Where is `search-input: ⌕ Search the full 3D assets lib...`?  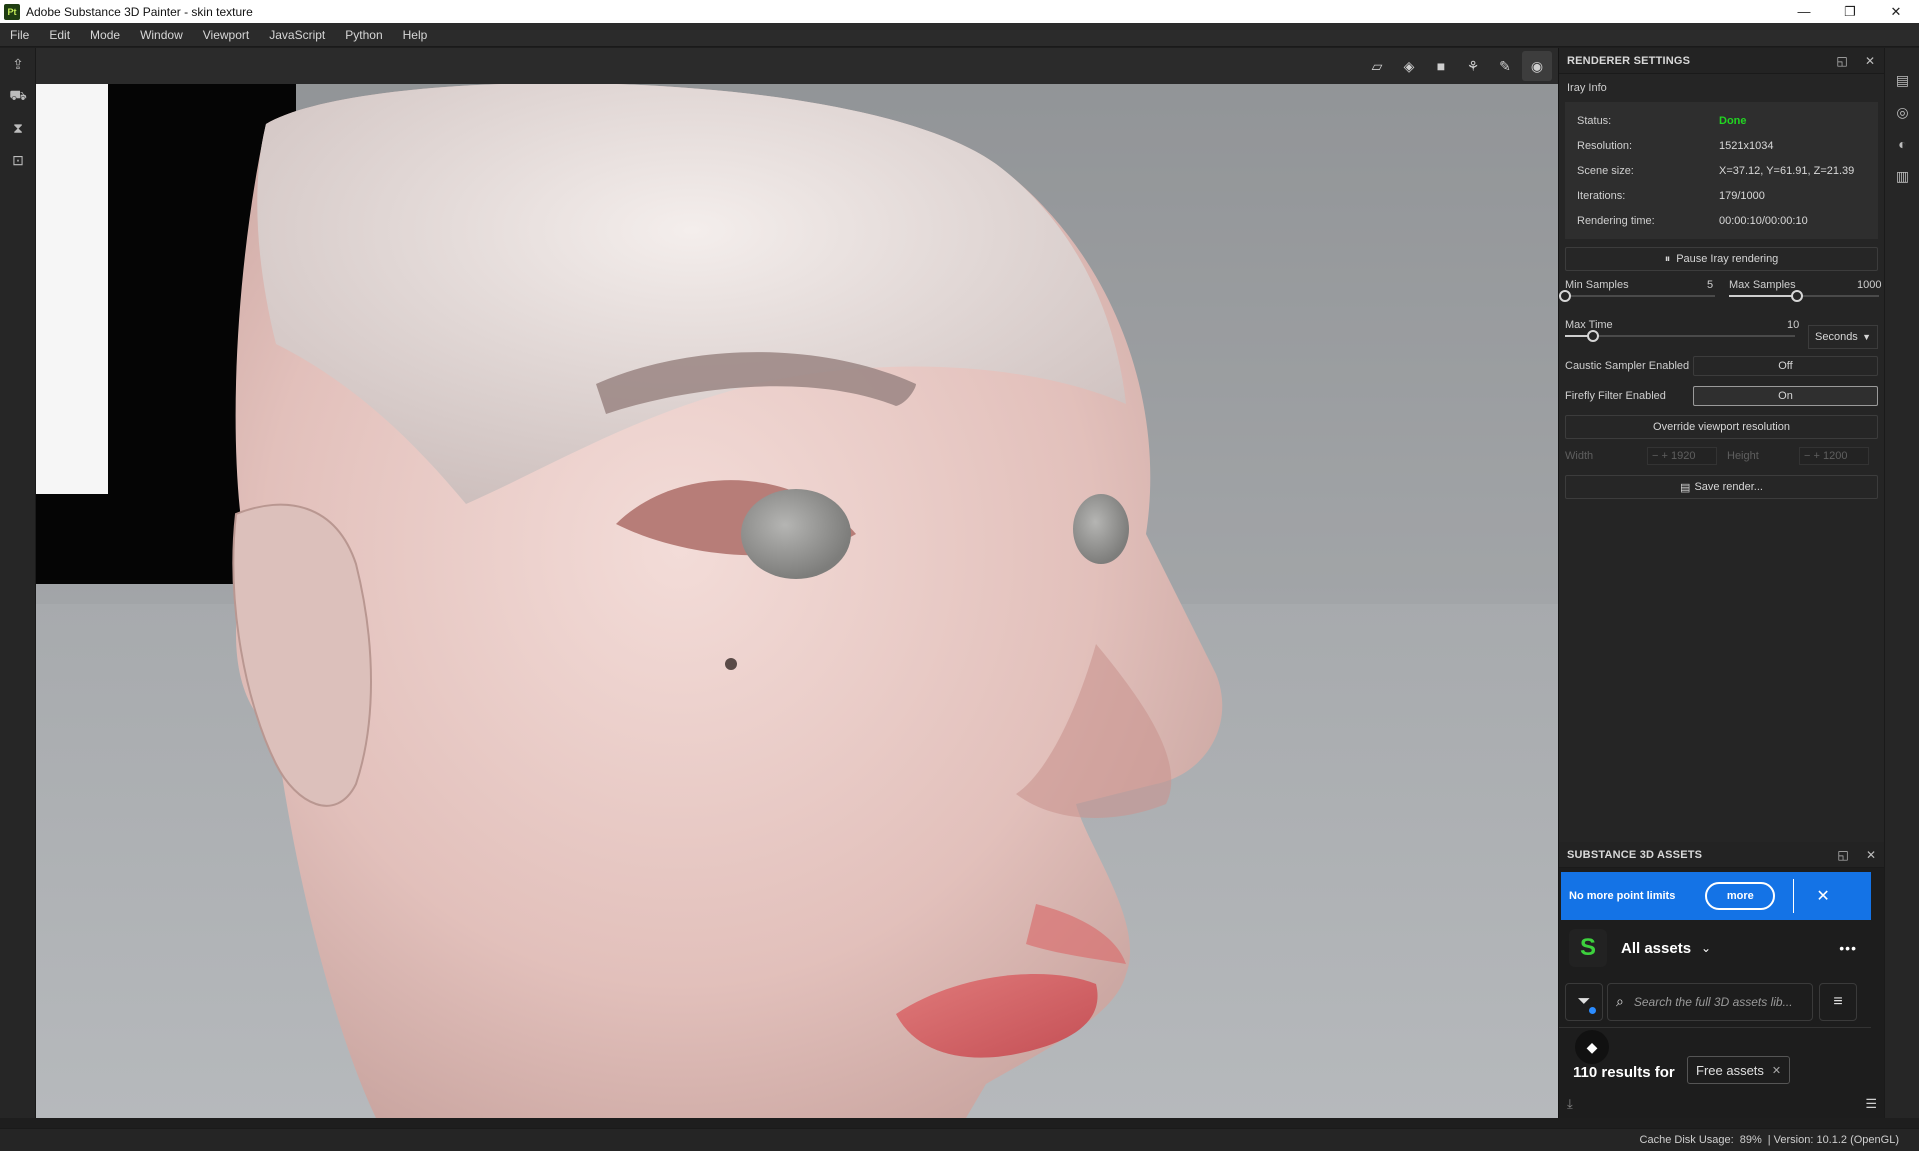
search-input: ⌕ Search the full 3D assets lib... is located at coordinates (1710, 1001).